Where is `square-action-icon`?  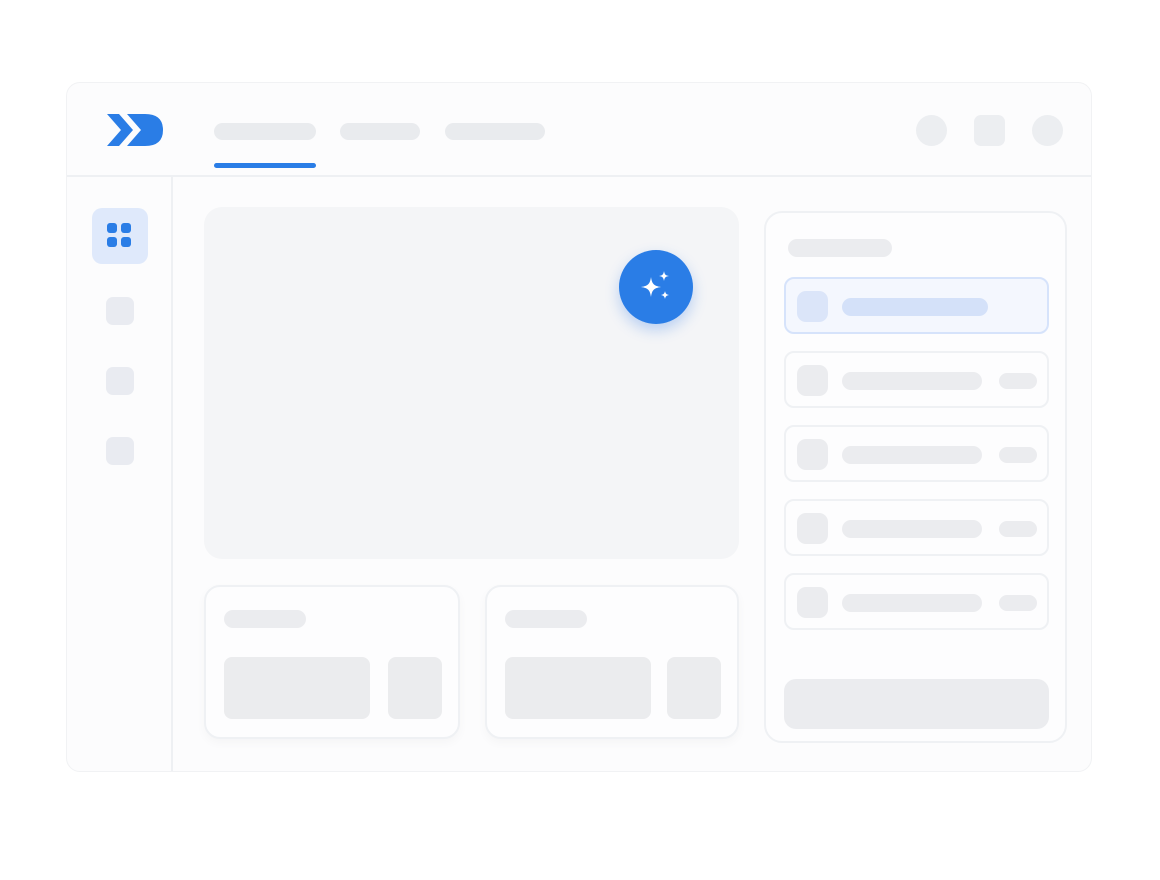 square-action-icon is located at coordinates (989, 130).